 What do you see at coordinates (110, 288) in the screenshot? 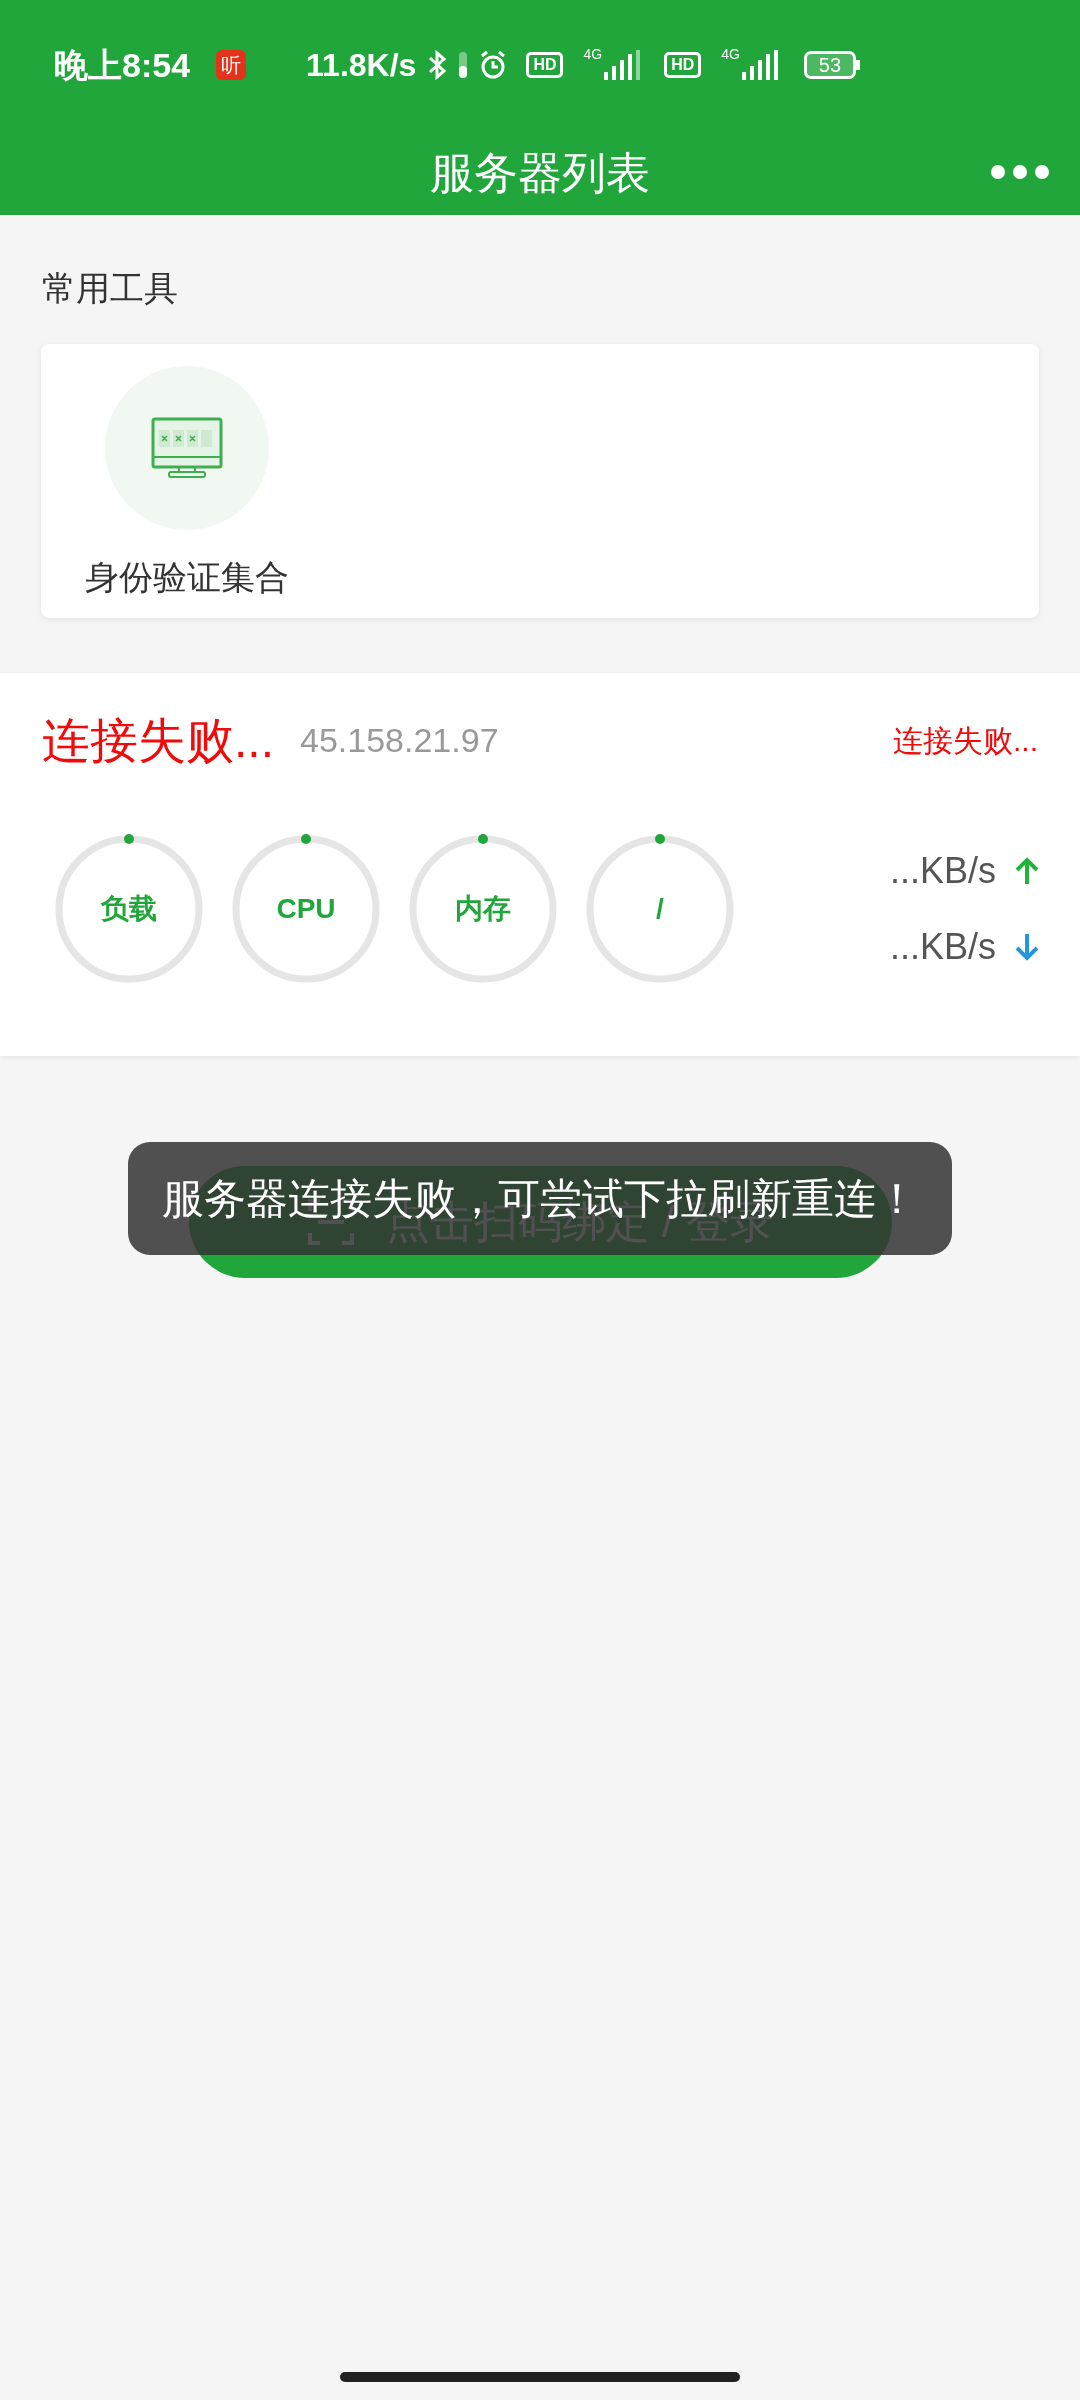
I see `section-title: 常用工具` at bounding box center [110, 288].